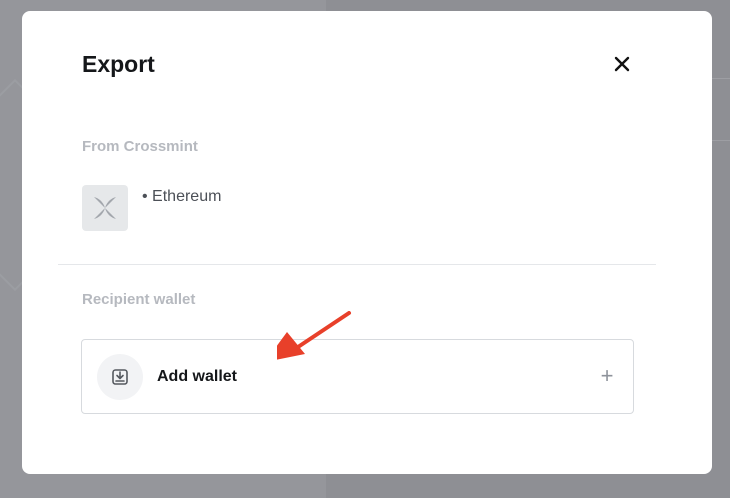  Describe the element at coordinates (357, 376) in the screenshot. I see `add-wallet-button: Add wallet +` at that location.